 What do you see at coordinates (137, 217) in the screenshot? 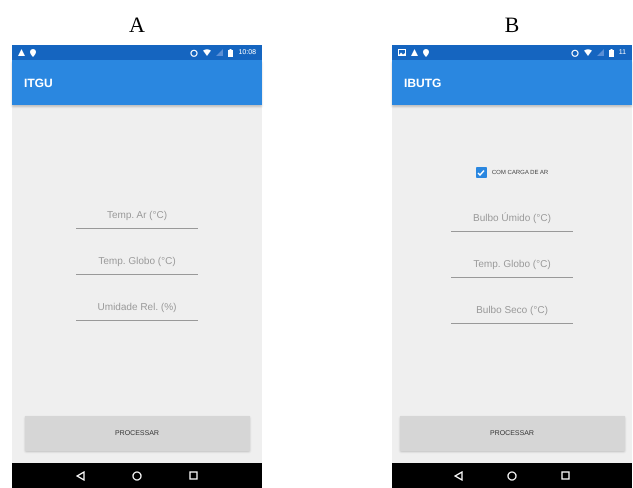
I see `input-field: Temp. Ar (°C)` at bounding box center [137, 217].